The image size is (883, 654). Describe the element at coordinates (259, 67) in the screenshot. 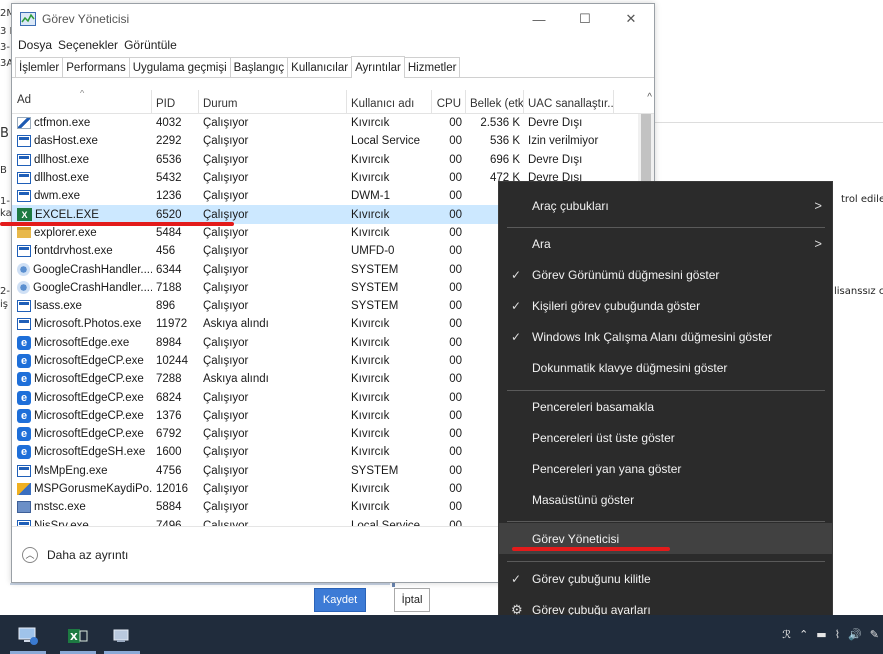

I see `tab-startup: Başlangıç` at that location.